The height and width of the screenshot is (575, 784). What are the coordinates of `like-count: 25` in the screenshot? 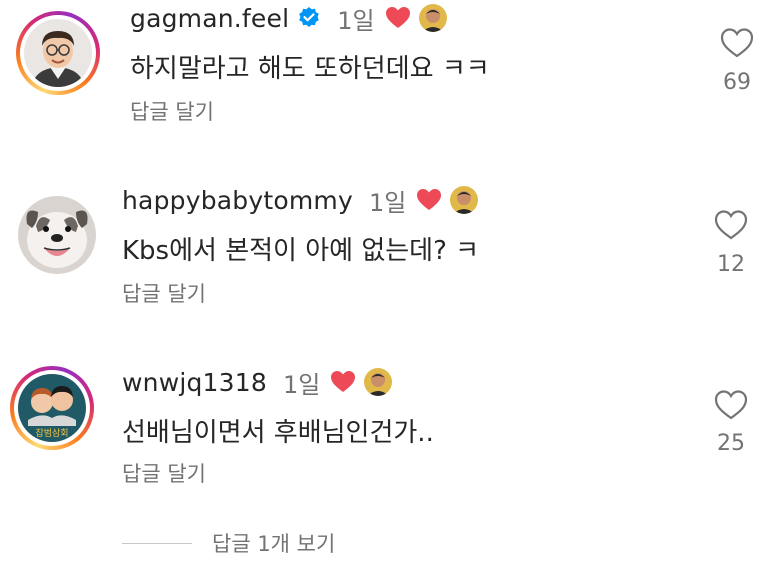 It's located at (731, 443).